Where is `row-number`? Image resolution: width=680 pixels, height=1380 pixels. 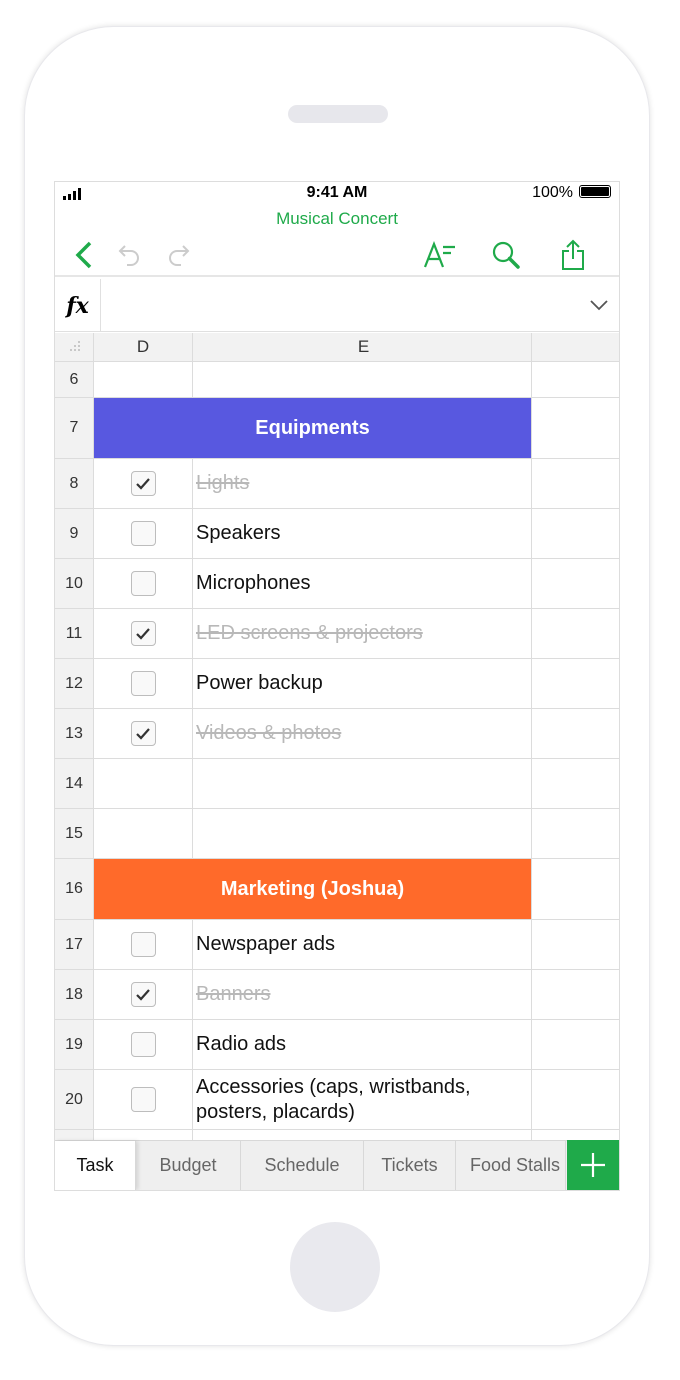
row-number is located at coordinates (74, 1135).